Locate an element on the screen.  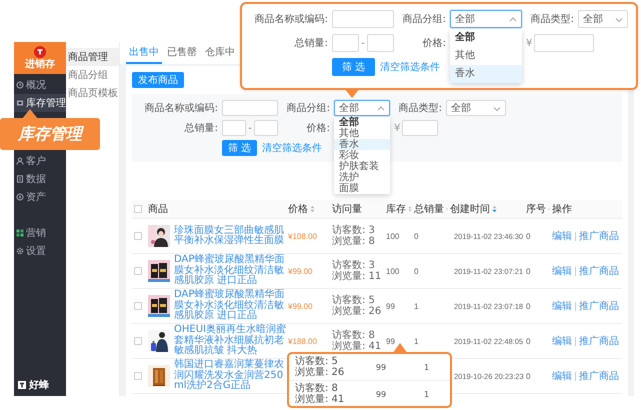
submenu-item: 商品管理 is located at coordinates (92, 57).